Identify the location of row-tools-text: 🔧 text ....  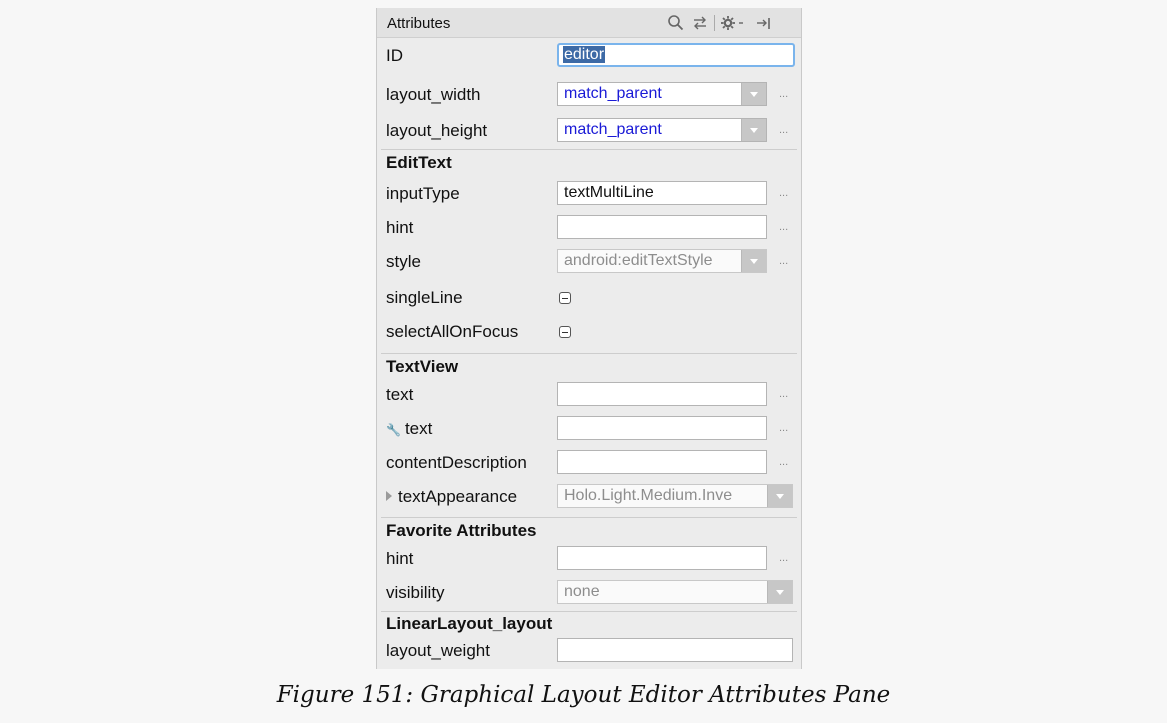
(589, 429).